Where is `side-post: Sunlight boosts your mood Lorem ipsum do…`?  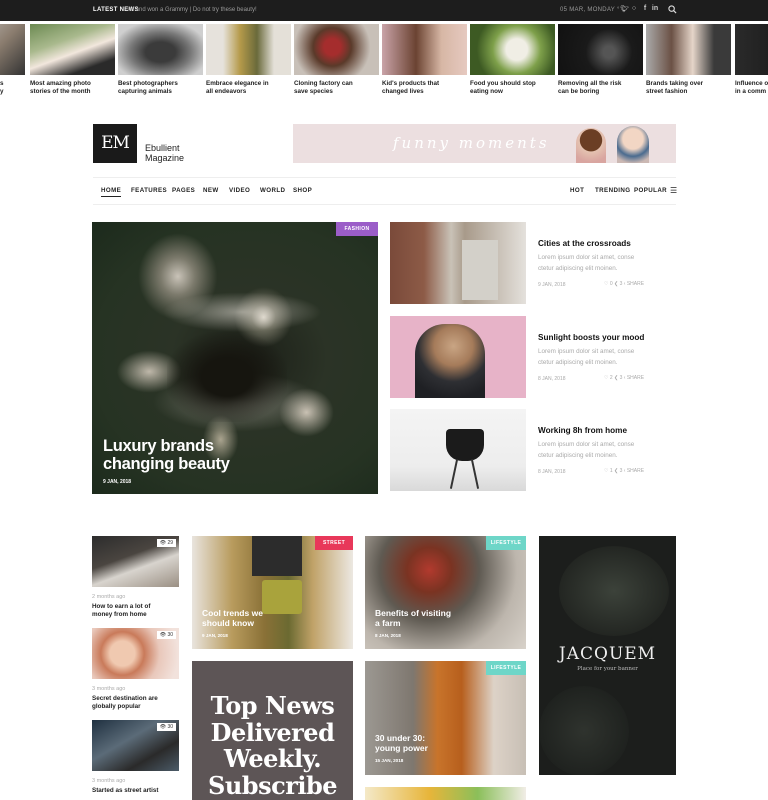 side-post: Sunlight boosts your mood Lorem ipsum do… is located at coordinates (533, 357).